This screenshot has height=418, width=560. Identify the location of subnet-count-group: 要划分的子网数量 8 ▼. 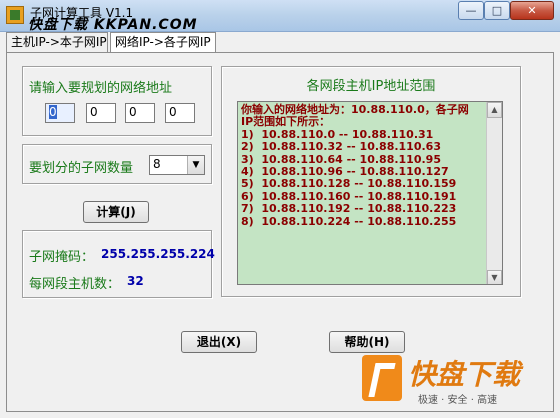
(117, 164).